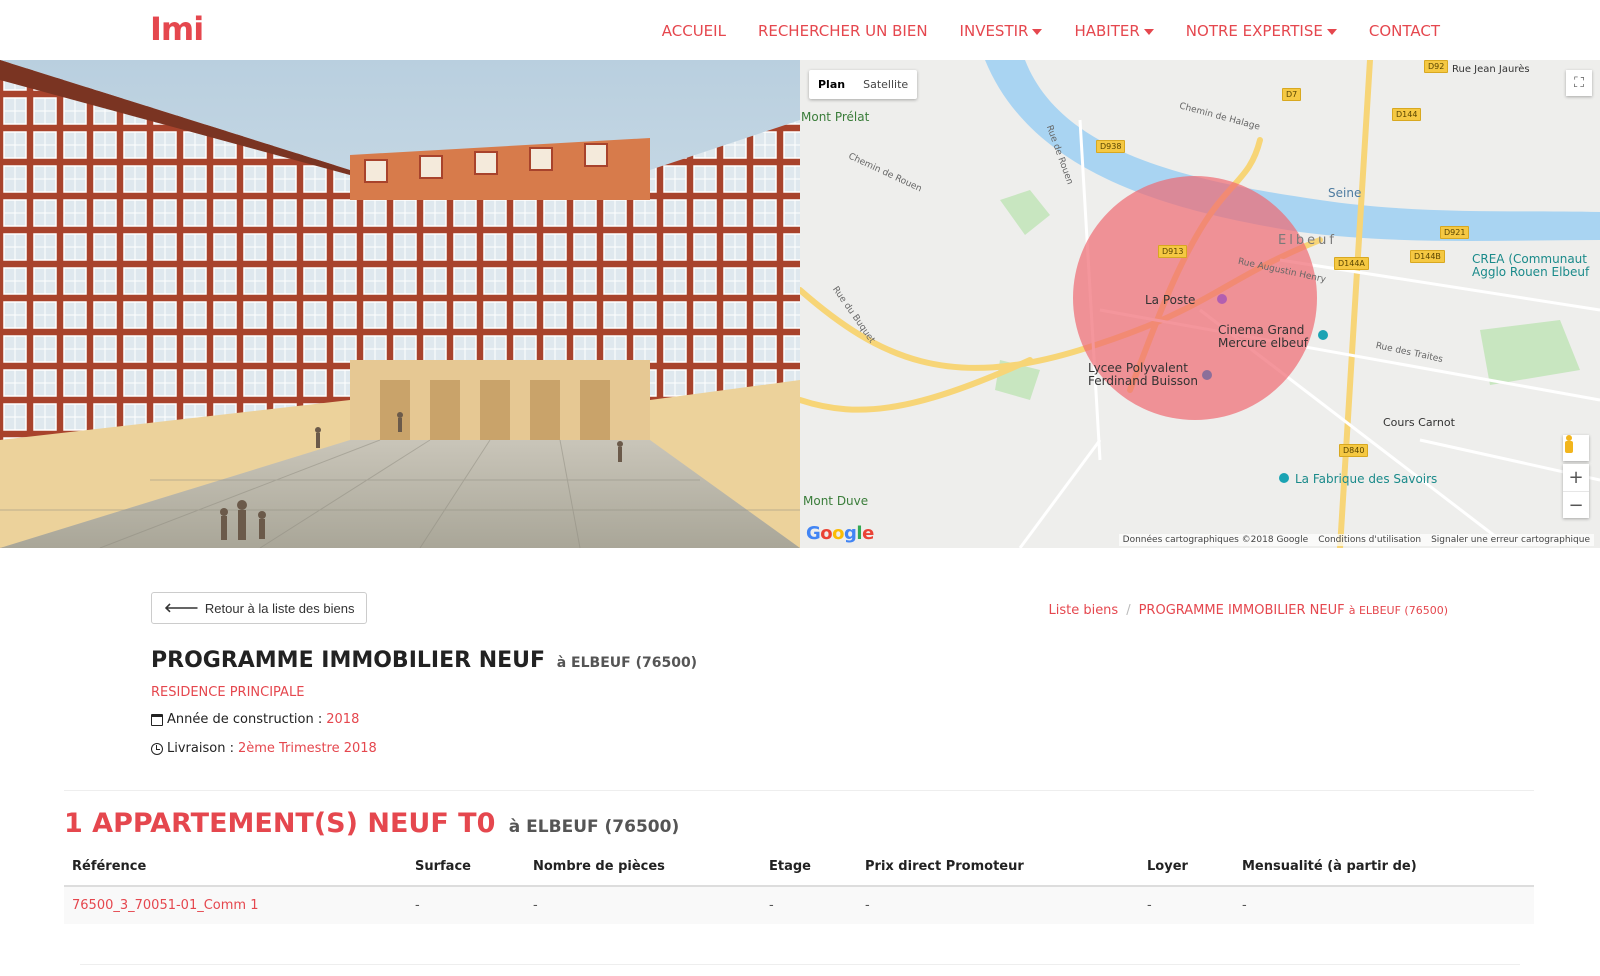 Image resolution: width=1600 pixels, height=976 pixels. Describe the element at coordinates (643, 867) in the screenshot. I see `column-header-rooms: Nombre de pièces` at that location.